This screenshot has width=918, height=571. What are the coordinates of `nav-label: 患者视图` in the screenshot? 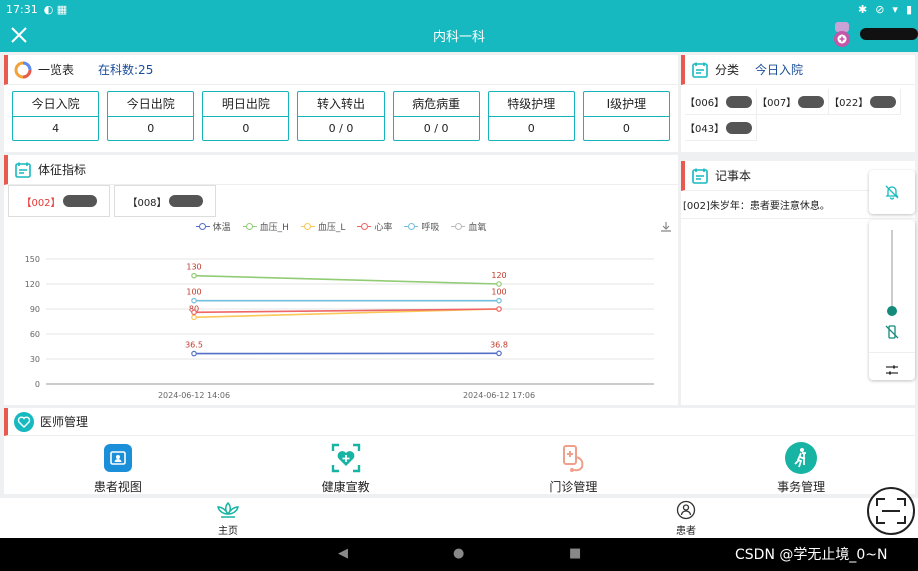 It's located at (117, 487).